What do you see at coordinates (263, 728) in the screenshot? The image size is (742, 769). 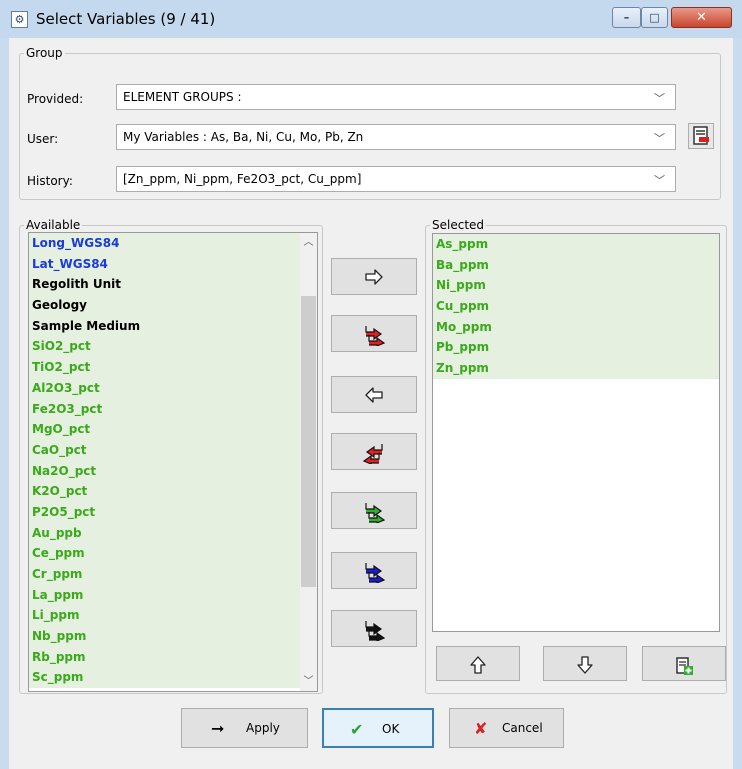 I see `apply-label: Apply` at bounding box center [263, 728].